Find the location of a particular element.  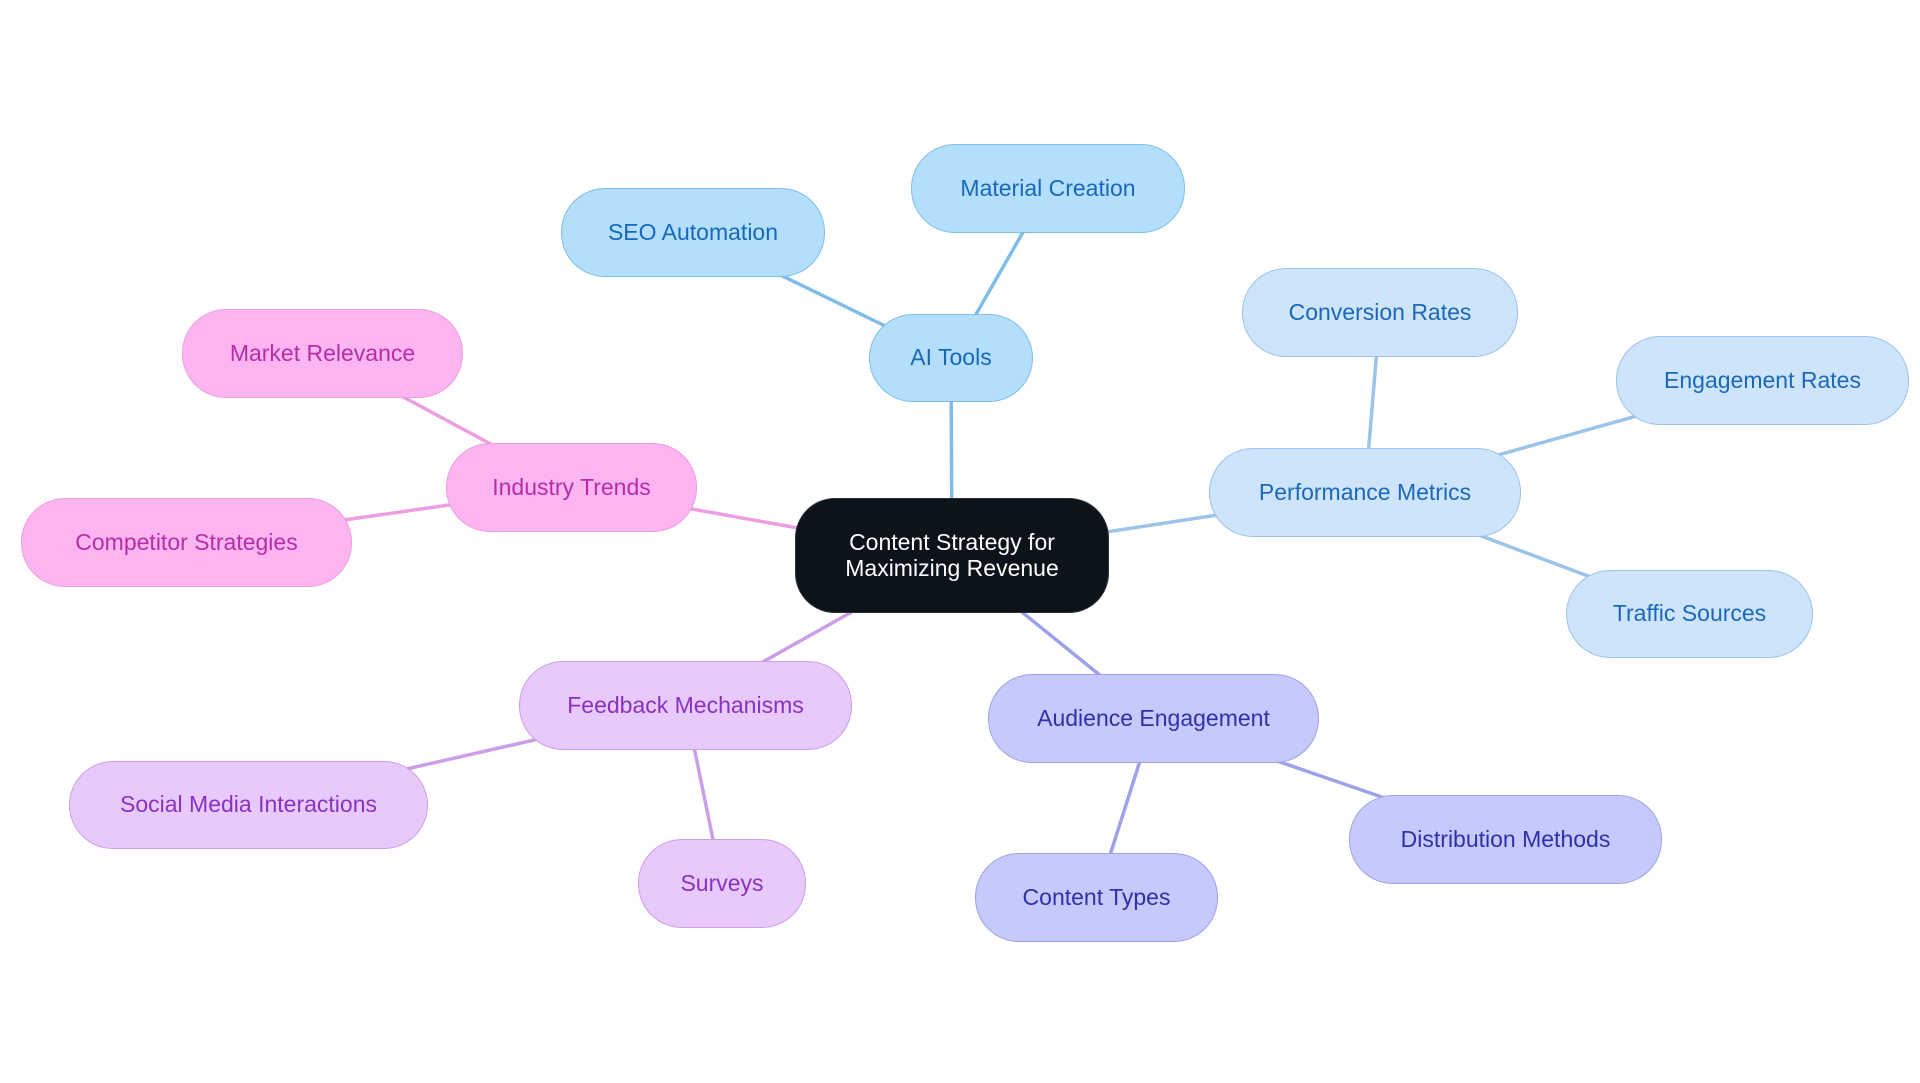

node-label: AI Tools is located at coordinates (951, 357).